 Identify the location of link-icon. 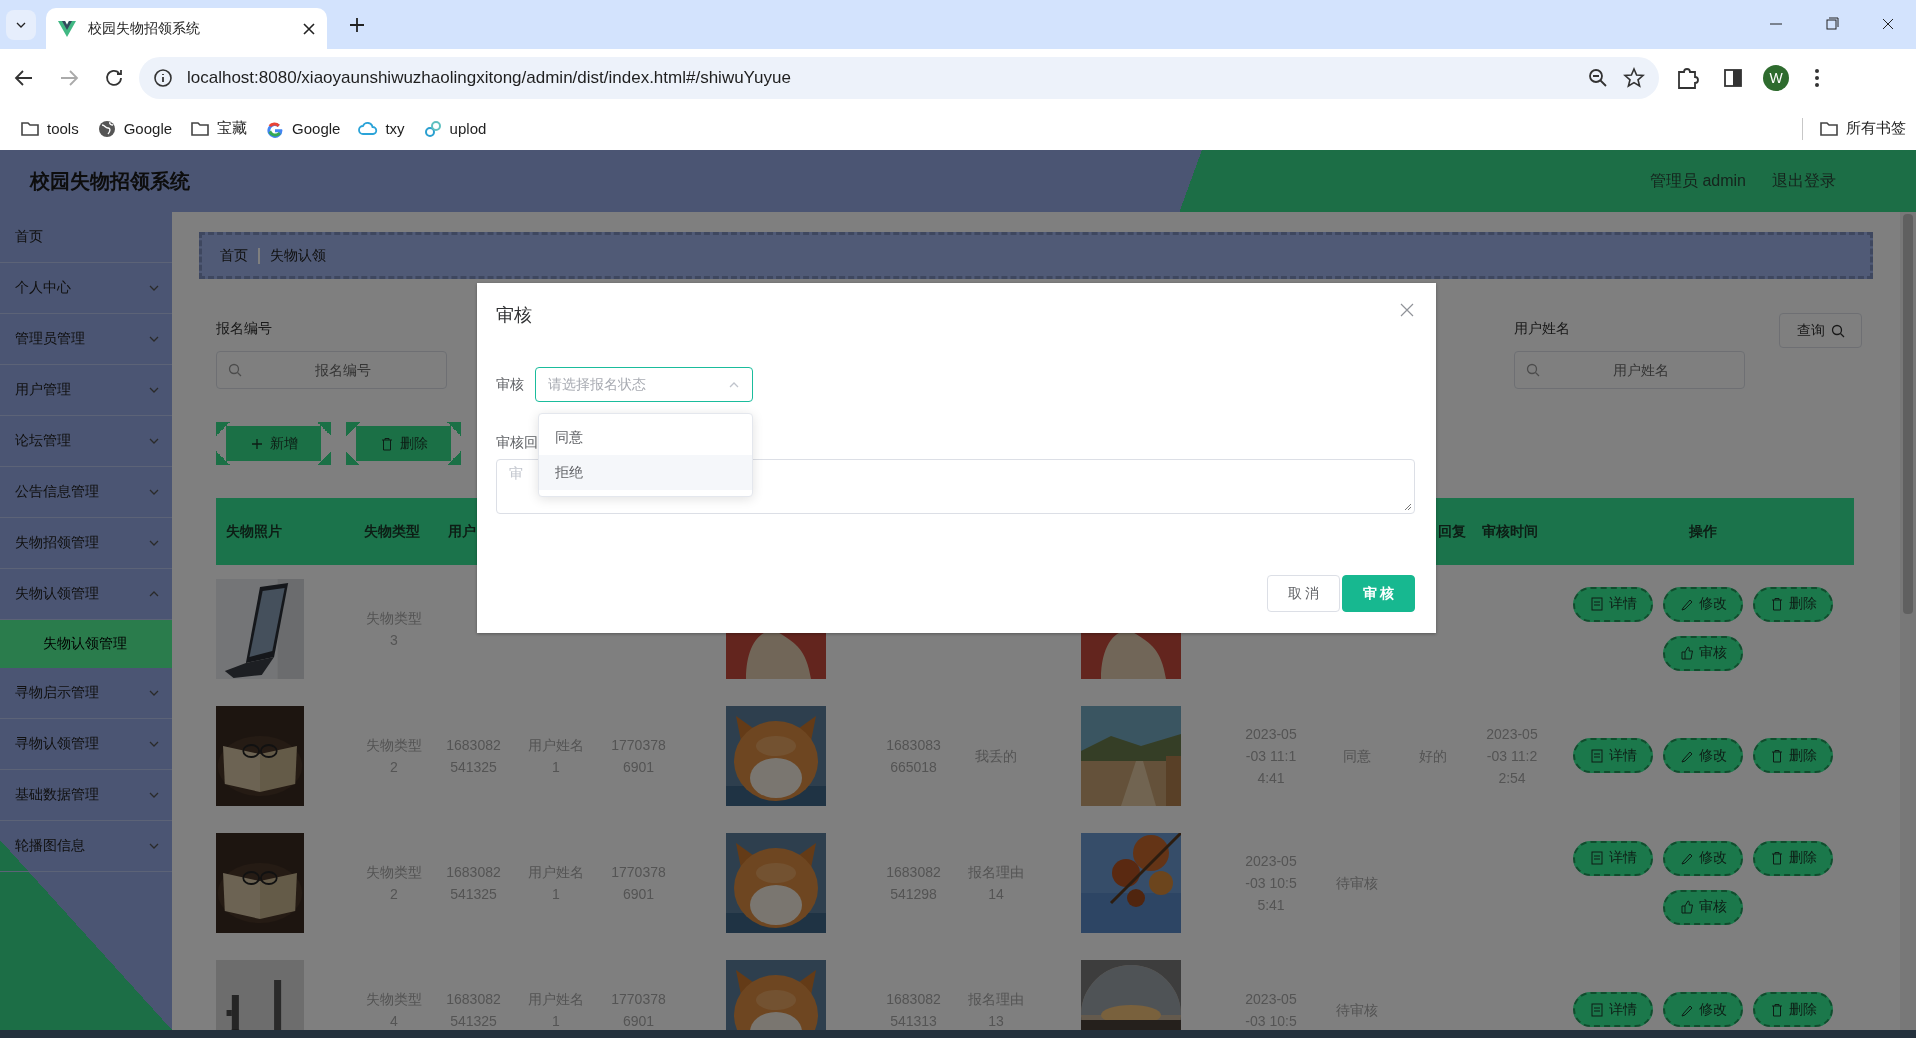
(432, 128).